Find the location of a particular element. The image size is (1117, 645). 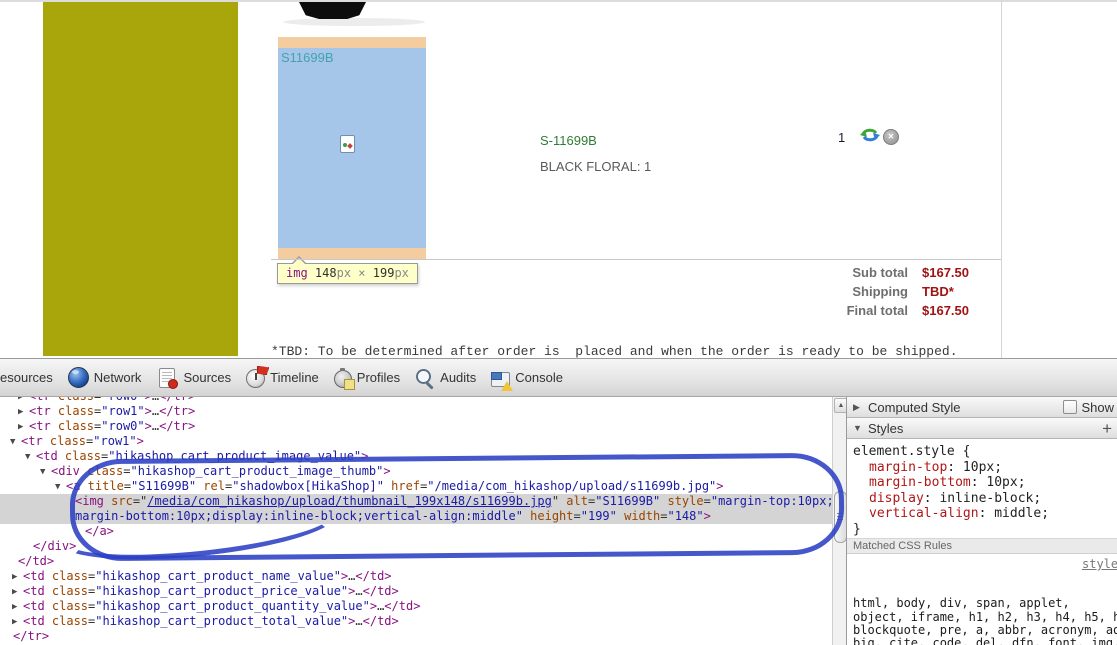

sidebar-color-block is located at coordinates (140, 179).